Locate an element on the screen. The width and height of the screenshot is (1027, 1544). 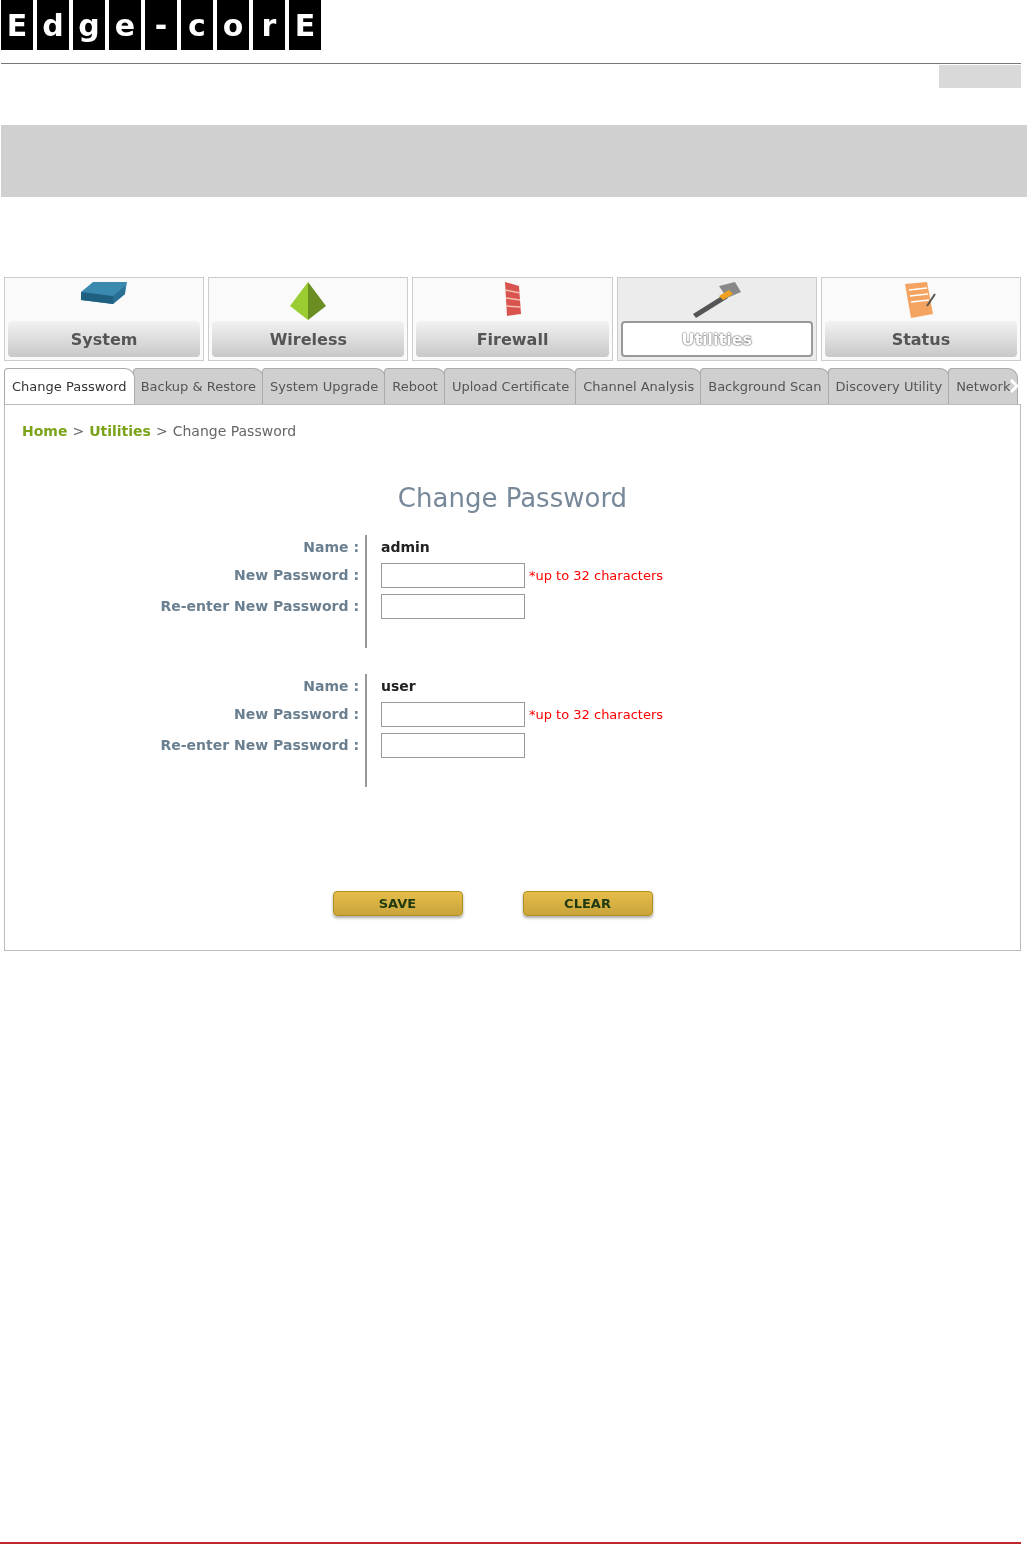
menu-tab: Firewall is located at coordinates (512, 319).